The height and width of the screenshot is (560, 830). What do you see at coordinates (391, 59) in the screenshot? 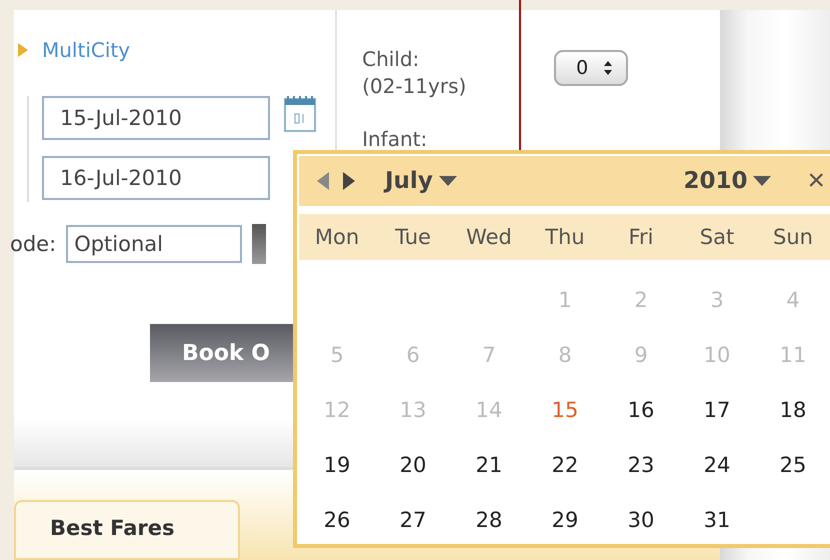
I see `passenger-label: Child:` at bounding box center [391, 59].